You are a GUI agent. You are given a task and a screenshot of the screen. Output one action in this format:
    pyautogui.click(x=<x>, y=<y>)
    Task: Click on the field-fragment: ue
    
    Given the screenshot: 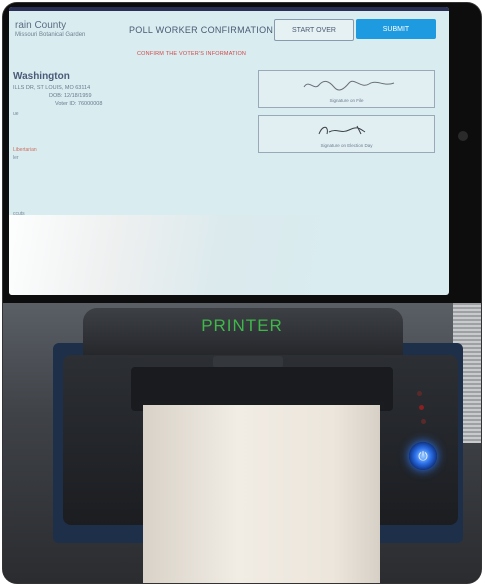 What is the action you would take?
    pyautogui.click(x=16, y=114)
    